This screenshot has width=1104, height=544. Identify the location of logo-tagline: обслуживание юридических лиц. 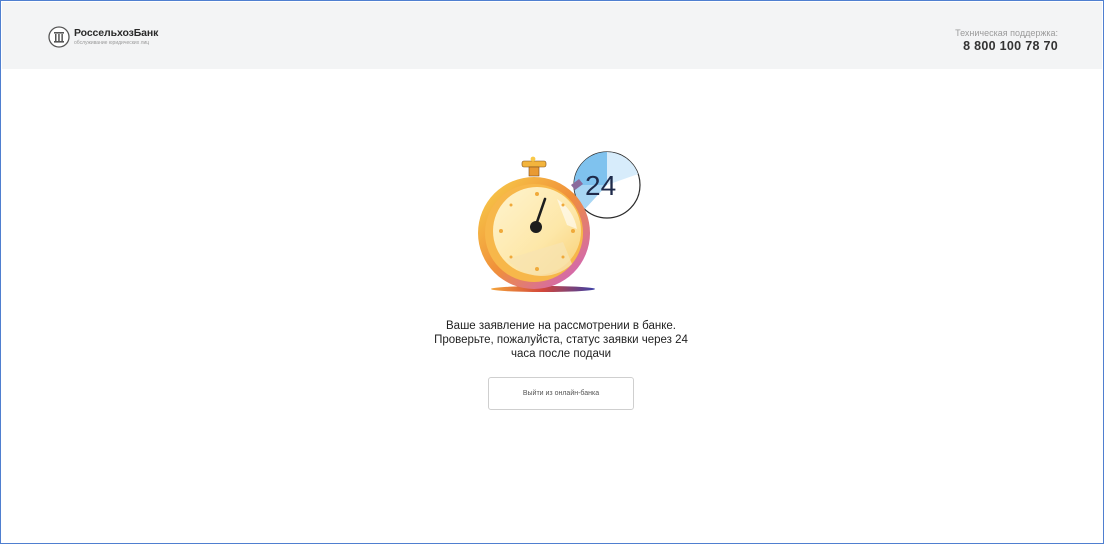
(112, 43).